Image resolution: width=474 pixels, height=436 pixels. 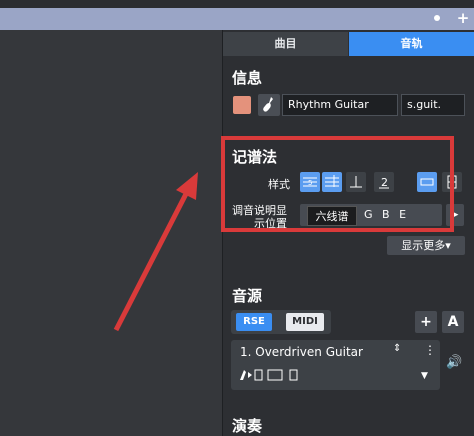 I want to click on effects-chain-icon, so click(x=269, y=375).